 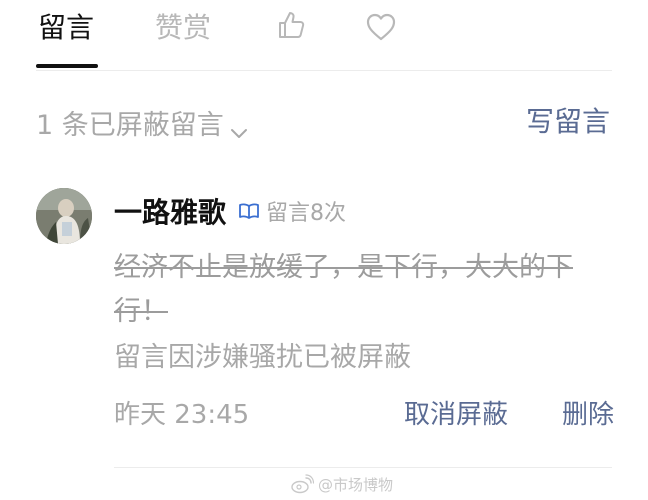 I want to click on unblock-button: 取消屏蔽, so click(x=456, y=415).